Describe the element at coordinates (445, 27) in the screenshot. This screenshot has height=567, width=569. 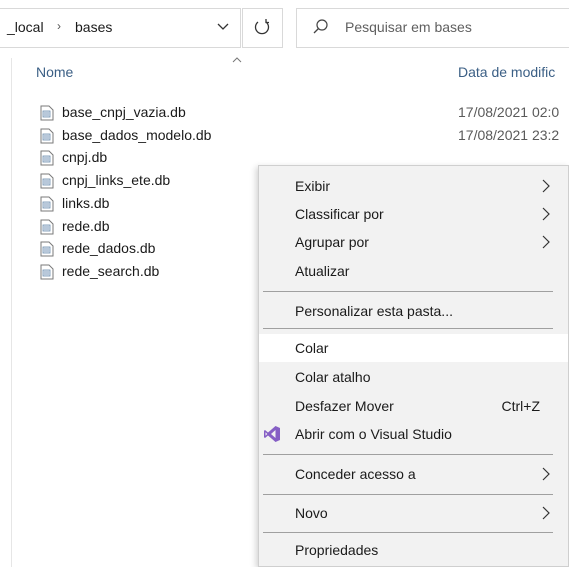
I see `search-input` at that location.